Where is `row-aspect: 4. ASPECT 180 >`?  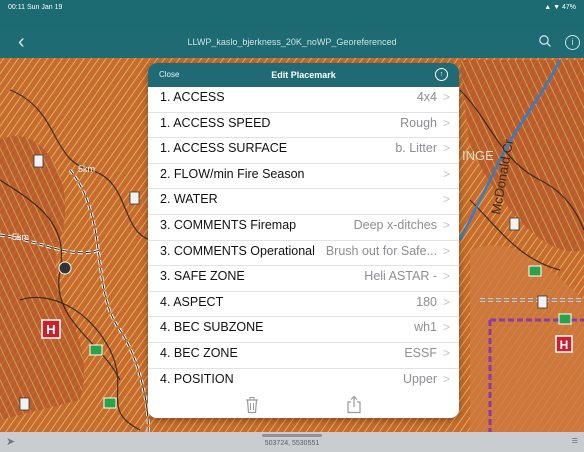
row-aspect: 4. ASPECT 180 > is located at coordinates (303, 305).